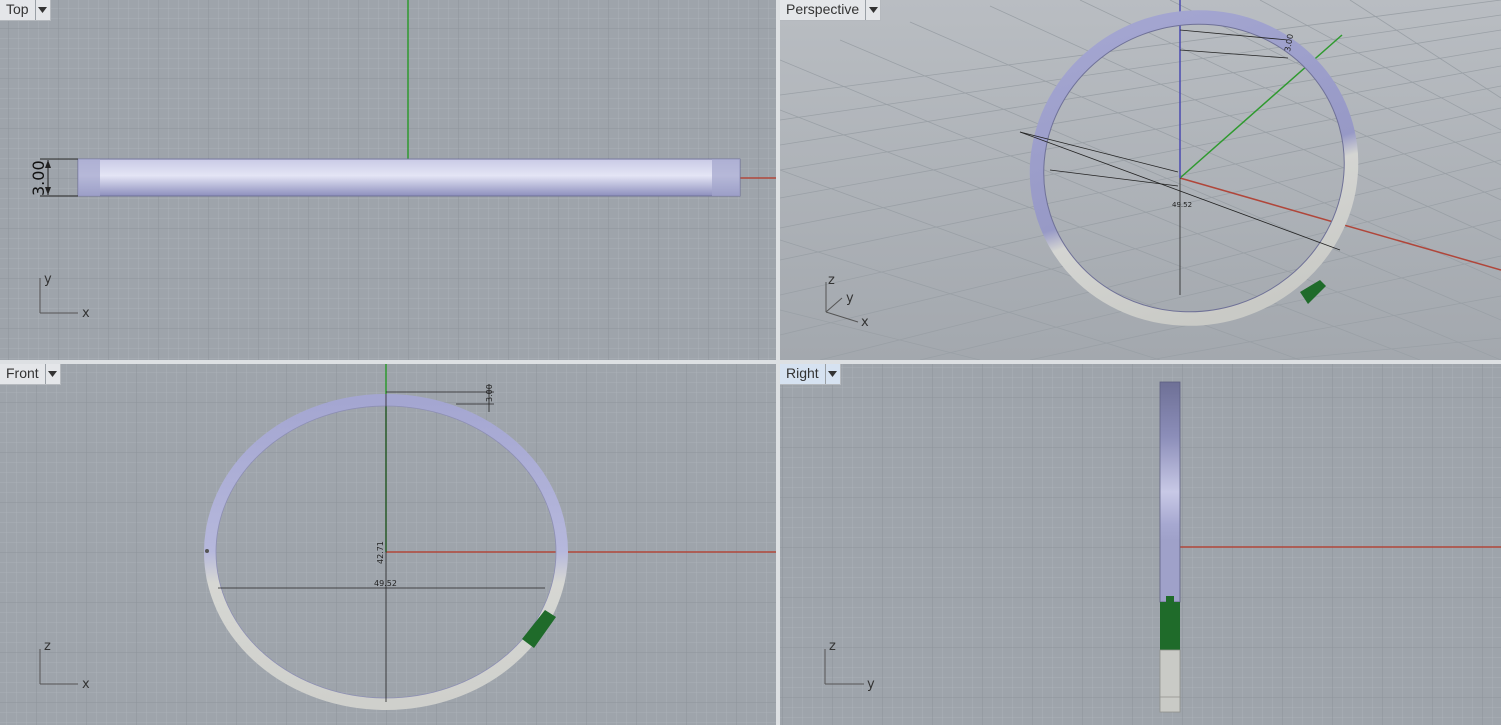 The width and height of the screenshot is (1501, 725). I want to click on viewport-label-right: Right, so click(810, 374).